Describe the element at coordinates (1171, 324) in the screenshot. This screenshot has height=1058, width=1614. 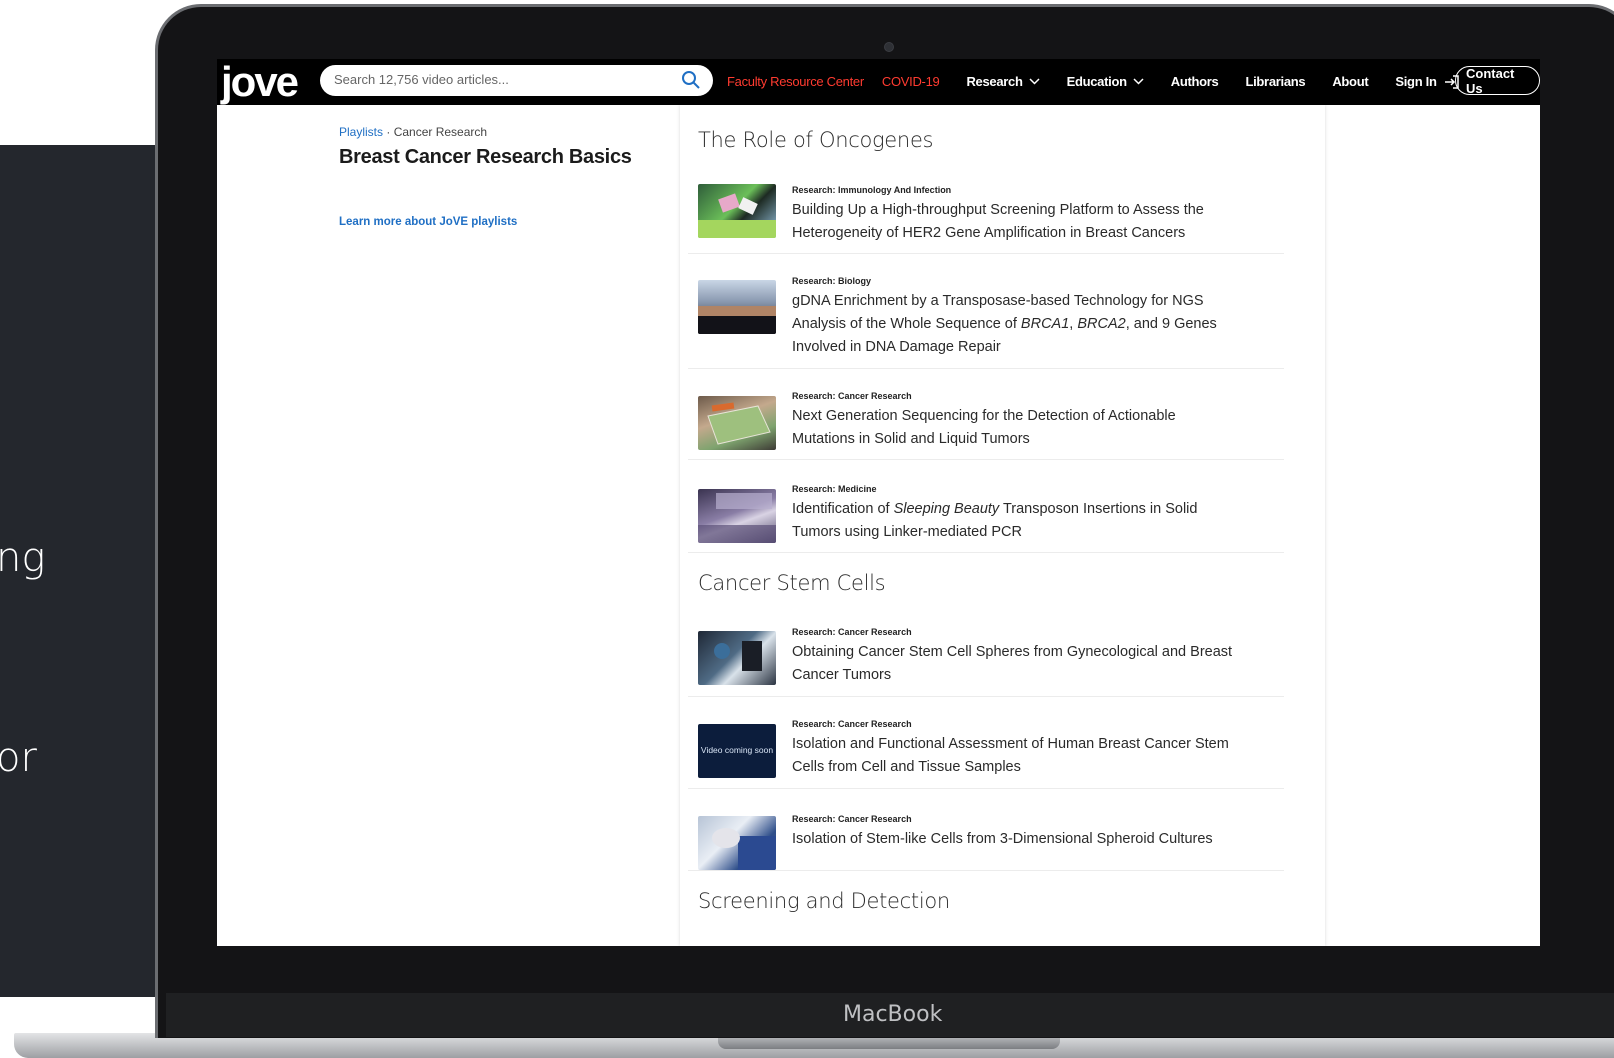
I see `item-title-part: , and 9 Genes` at that location.